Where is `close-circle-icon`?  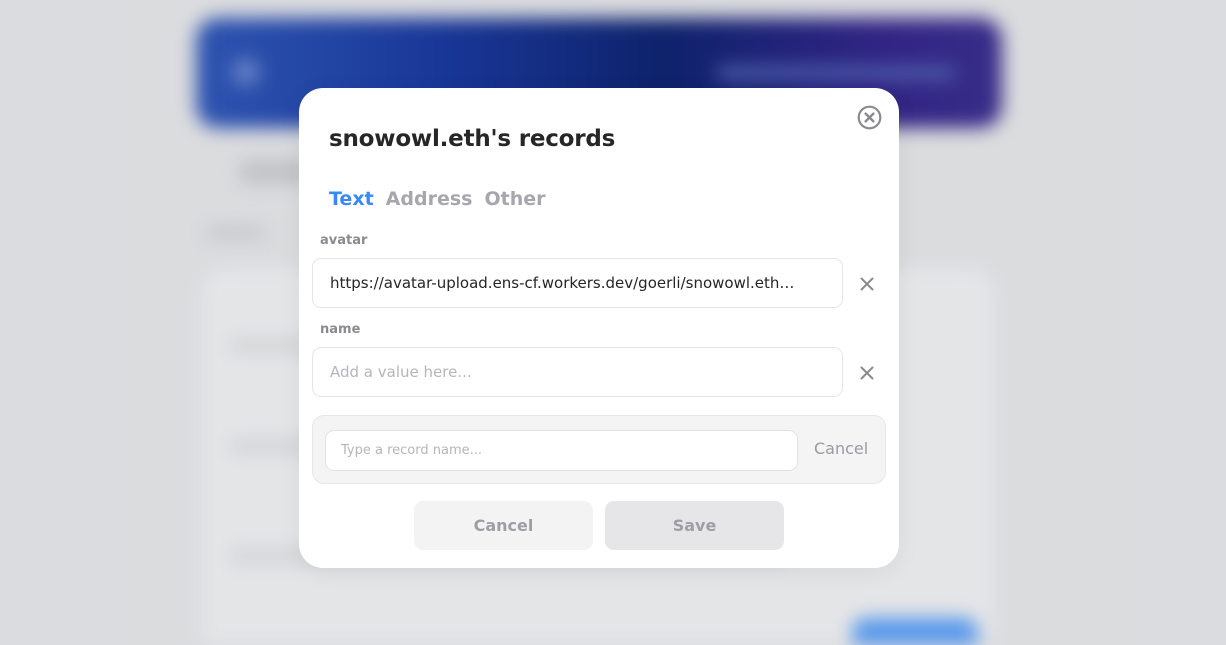 close-circle-icon is located at coordinates (869, 117).